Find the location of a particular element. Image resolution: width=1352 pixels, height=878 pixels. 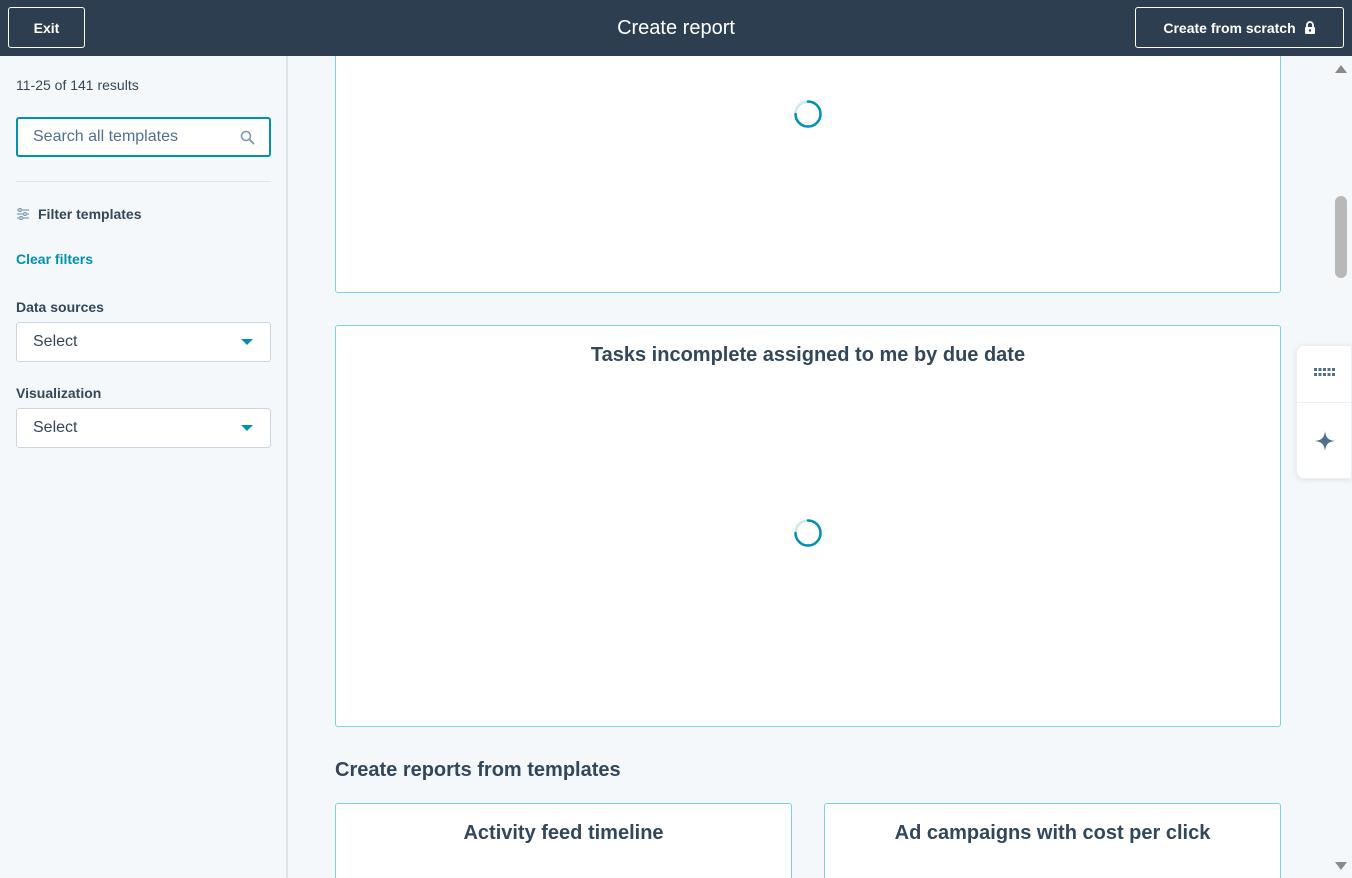

scroll-up-arrow-icon is located at coordinates (1341, 69).